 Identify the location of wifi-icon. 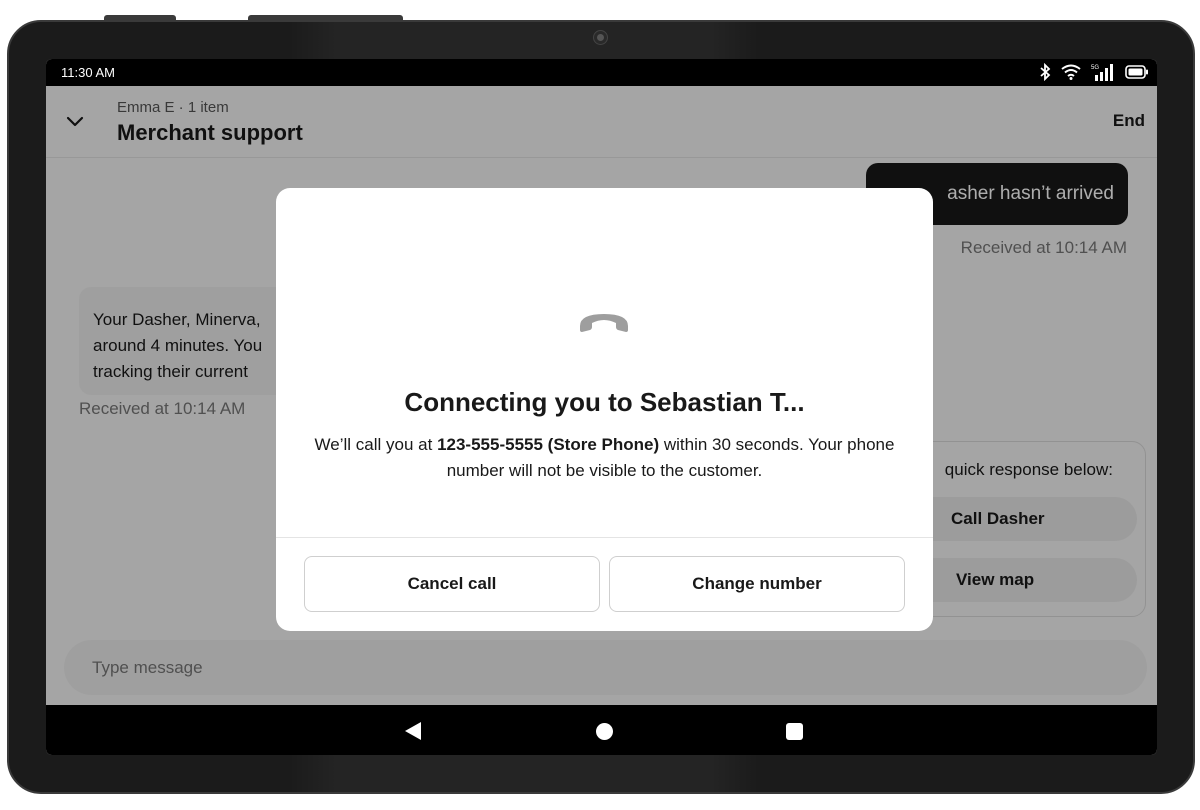
(1071, 72).